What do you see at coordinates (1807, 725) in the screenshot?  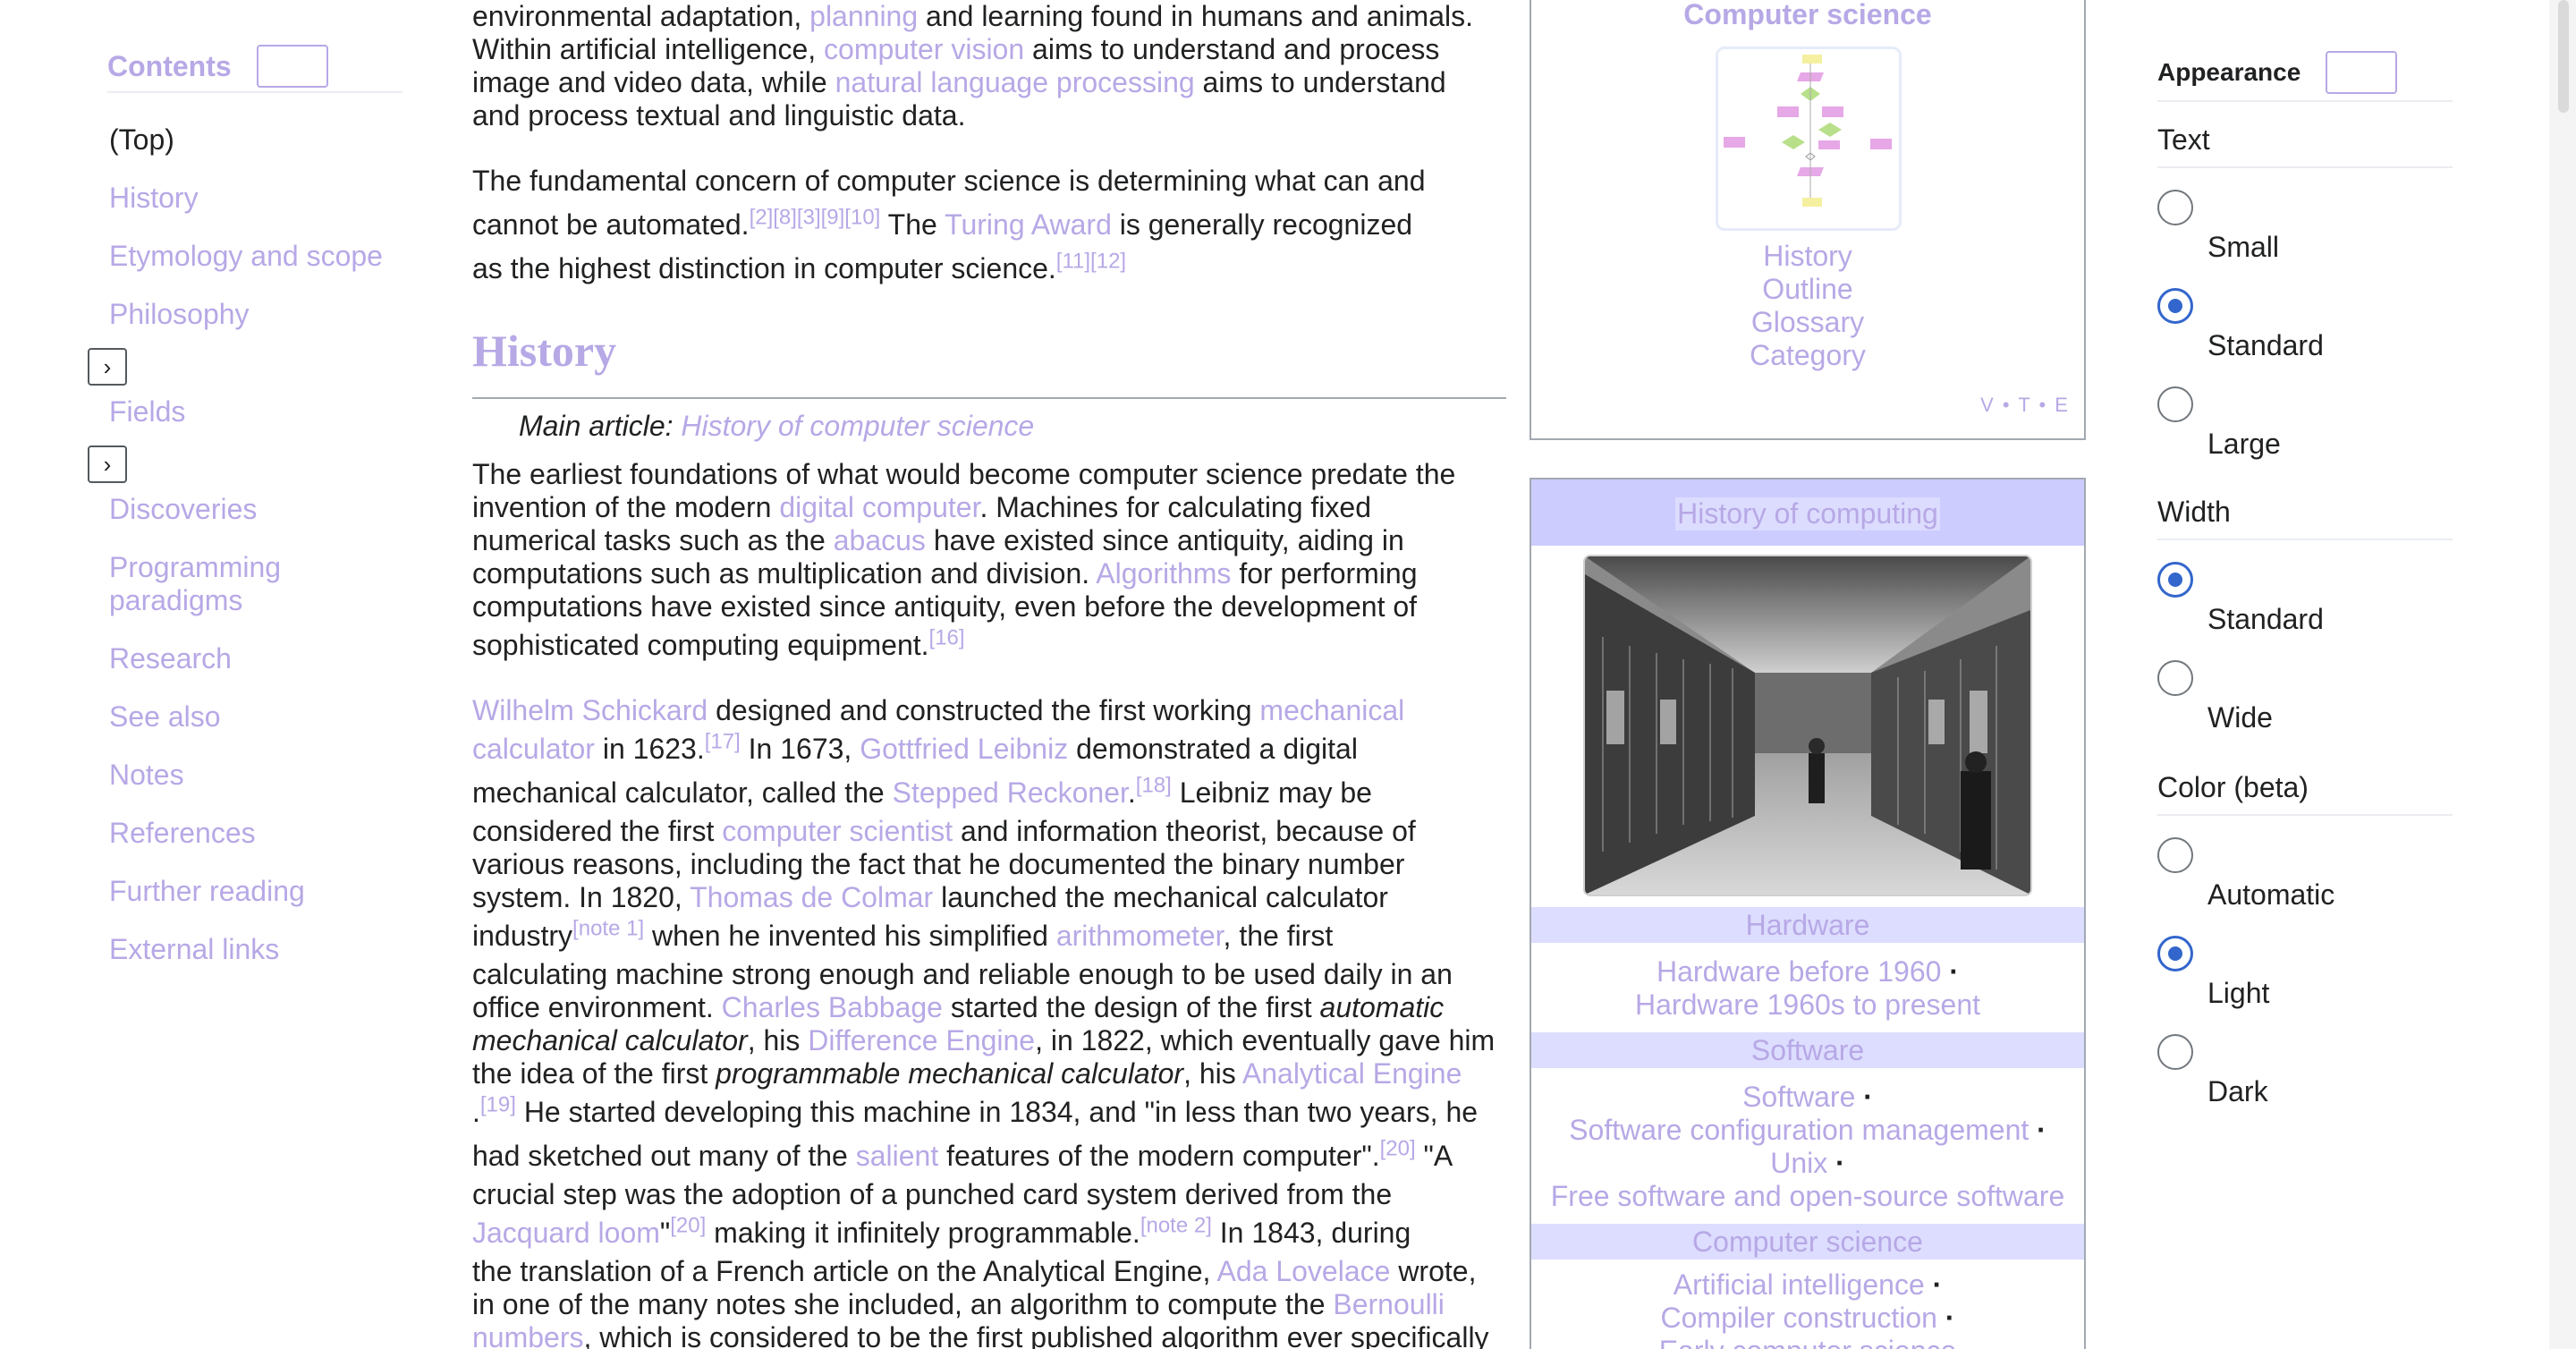 I see `eniac-photo` at bounding box center [1807, 725].